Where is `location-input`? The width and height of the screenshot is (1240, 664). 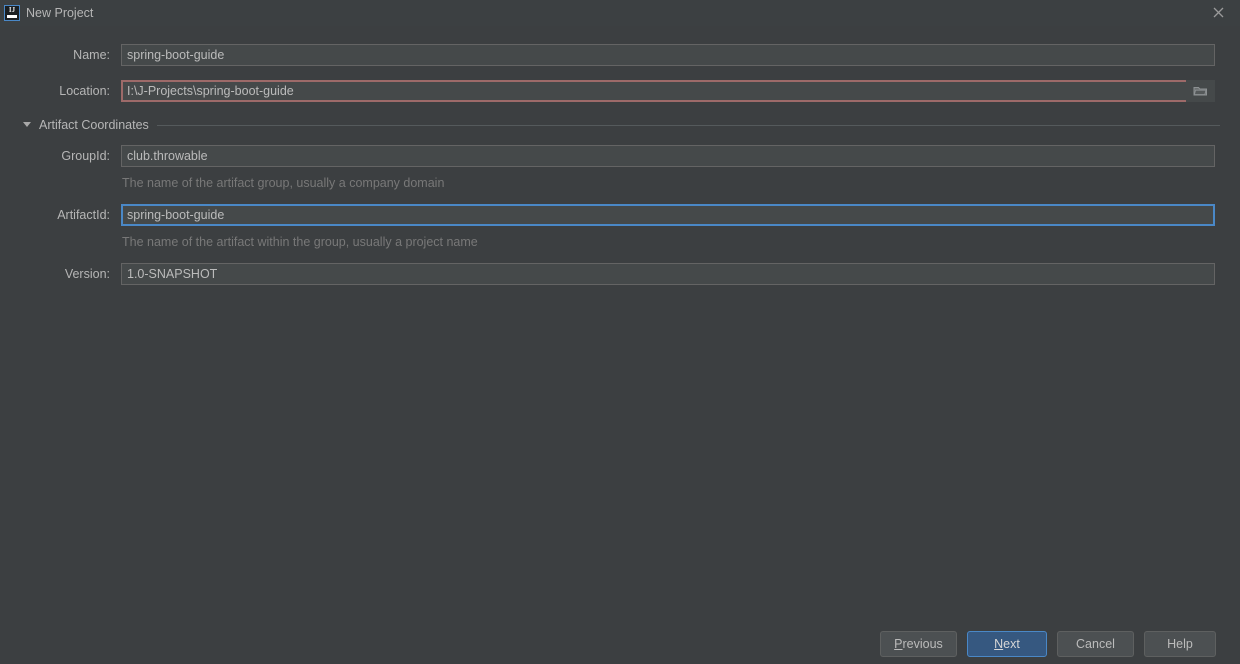
location-input is located at coordinates (668, 91).